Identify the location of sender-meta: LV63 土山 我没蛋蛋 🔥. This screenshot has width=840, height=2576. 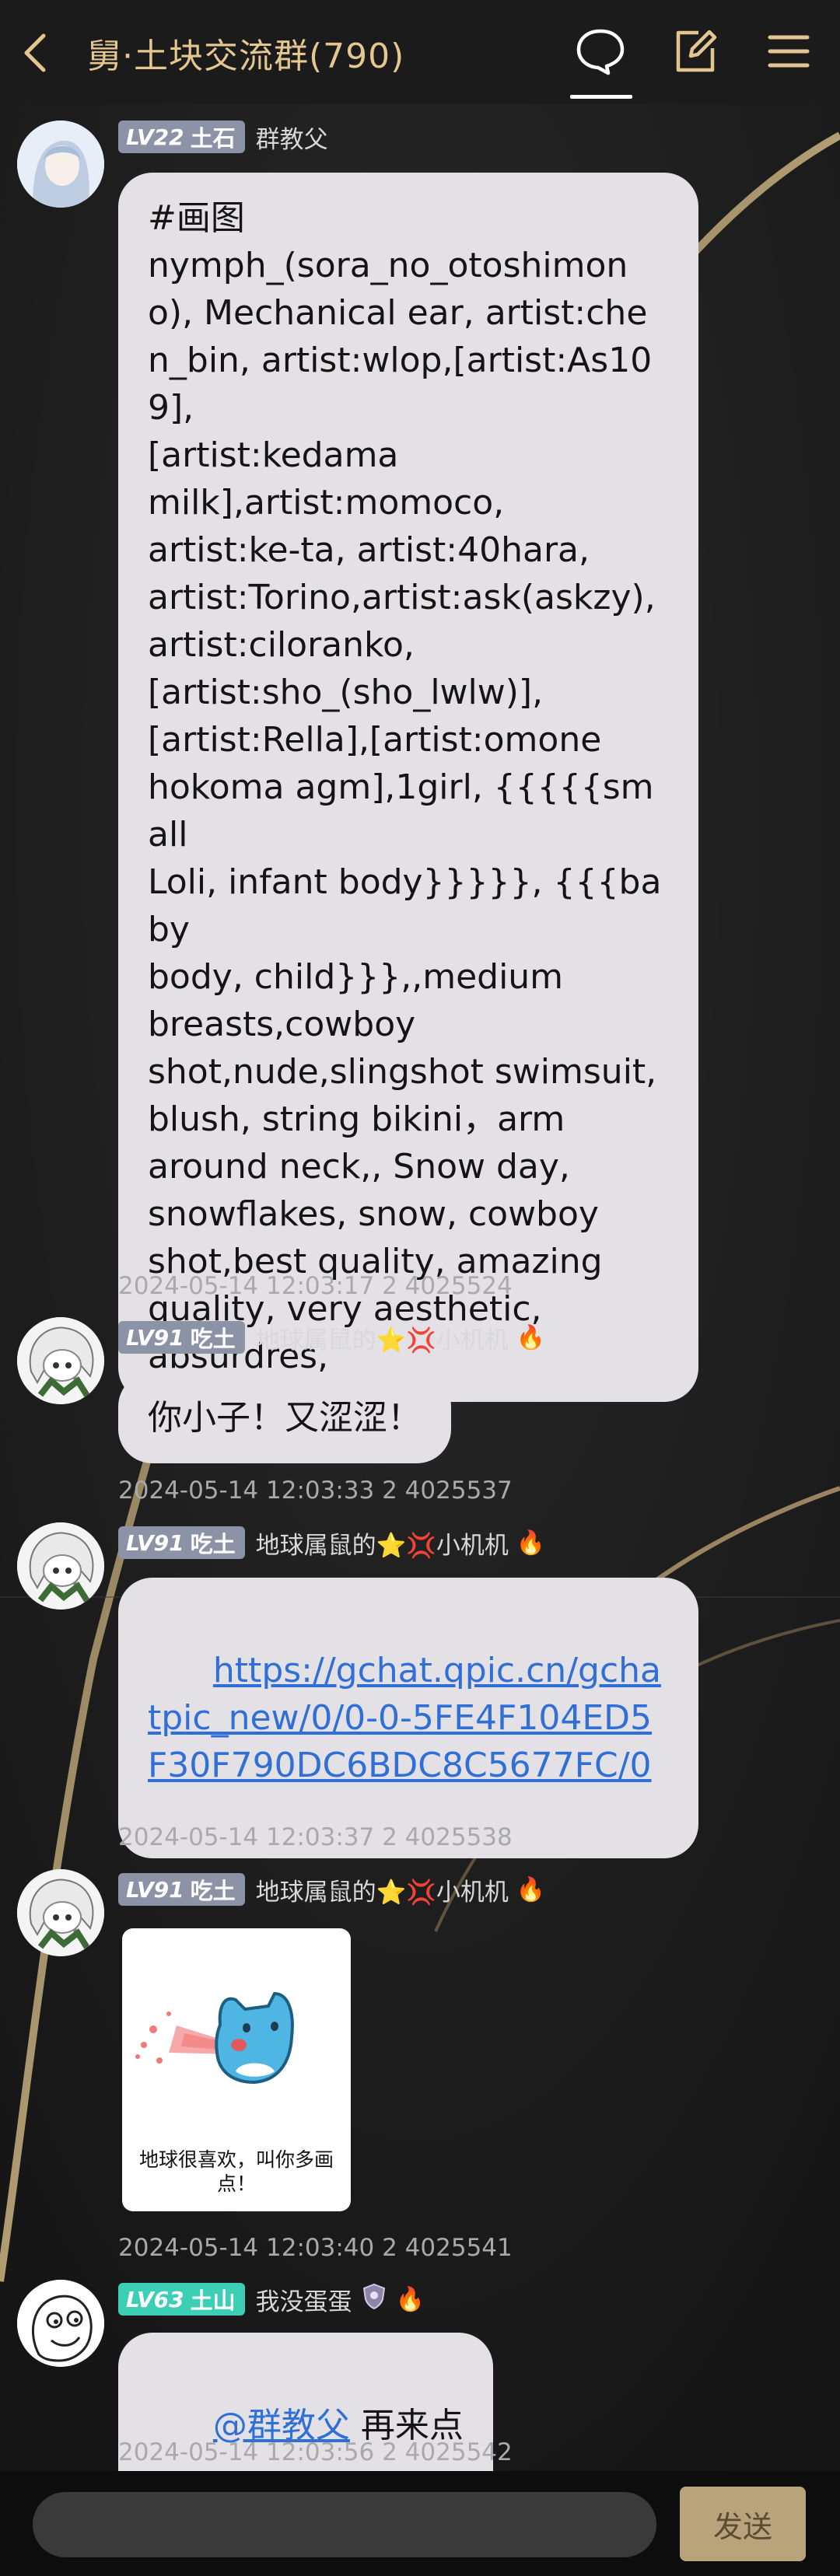
(272, 2299).